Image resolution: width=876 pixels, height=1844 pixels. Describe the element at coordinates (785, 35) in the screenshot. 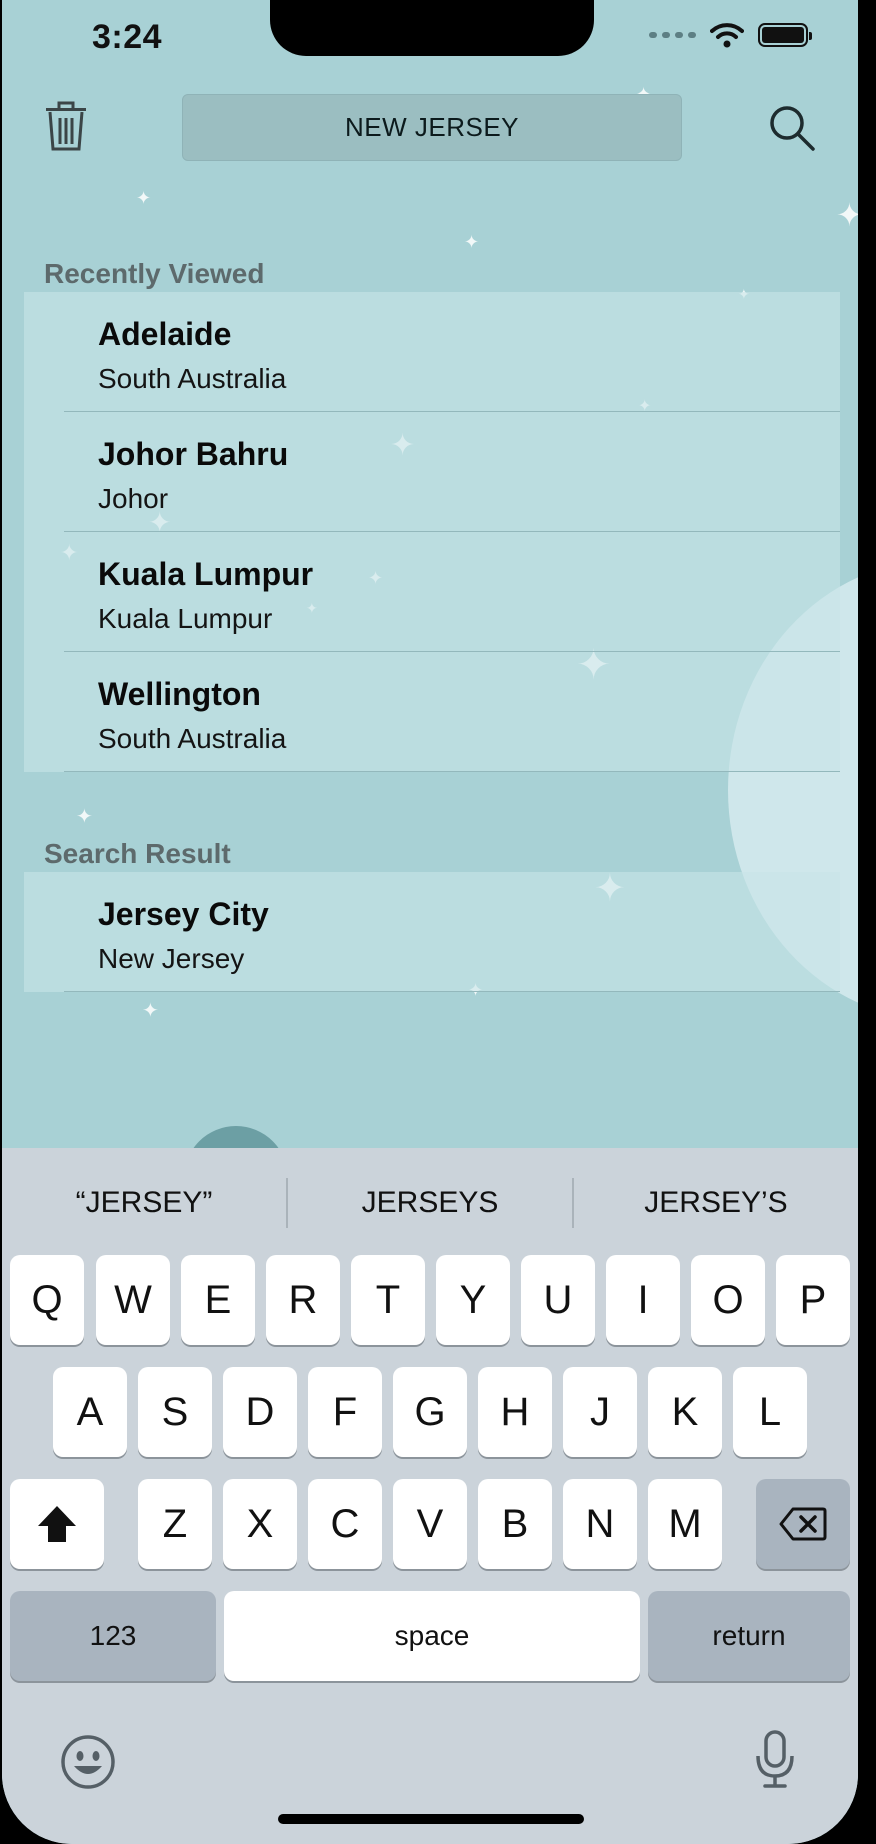

I see `battery-icon` at that location.